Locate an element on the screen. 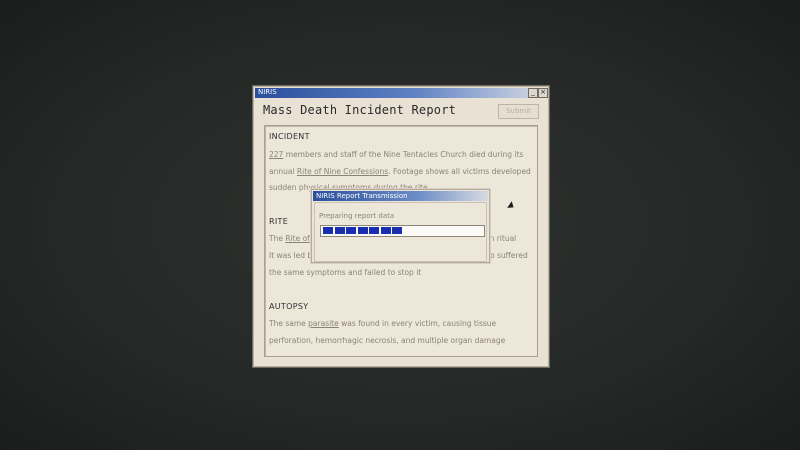 The width and height of the screenshot is (800, 450). rite-line-3: the same symptoms and failed to stop it is located at coordinates (345, 272).